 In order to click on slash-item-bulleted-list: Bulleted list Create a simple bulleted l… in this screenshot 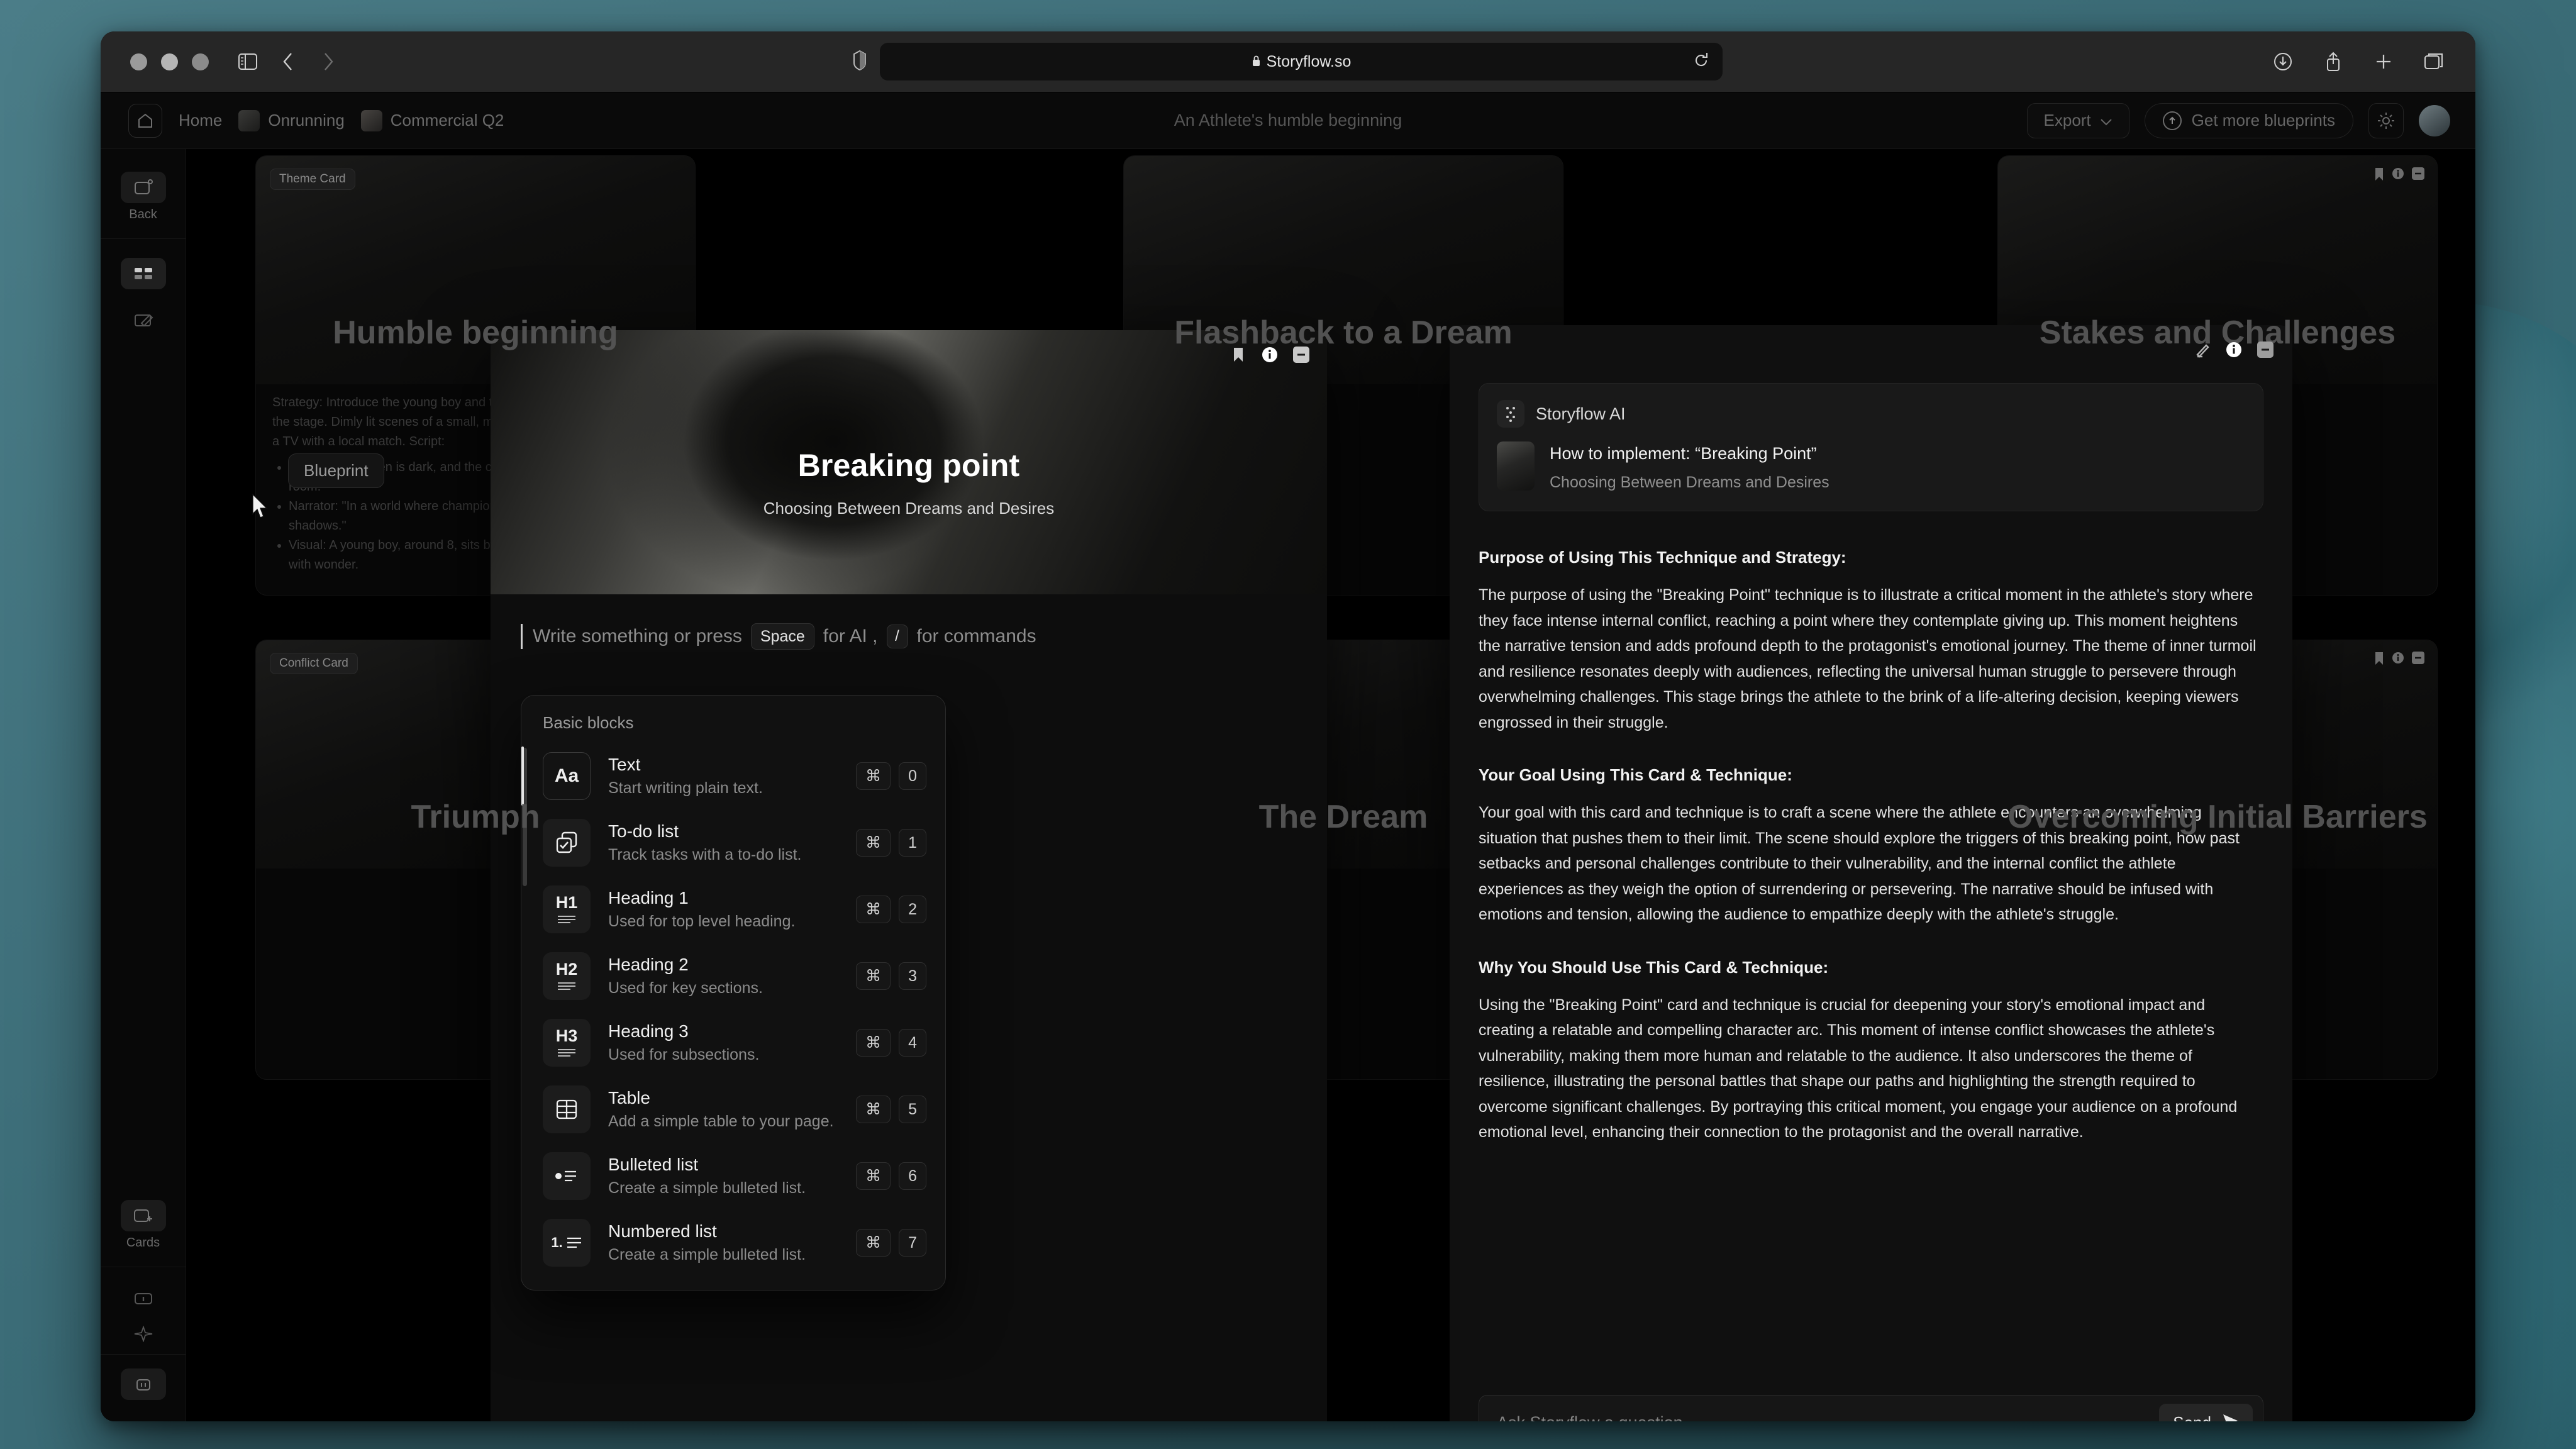, I will do `click(733, 1176)`.